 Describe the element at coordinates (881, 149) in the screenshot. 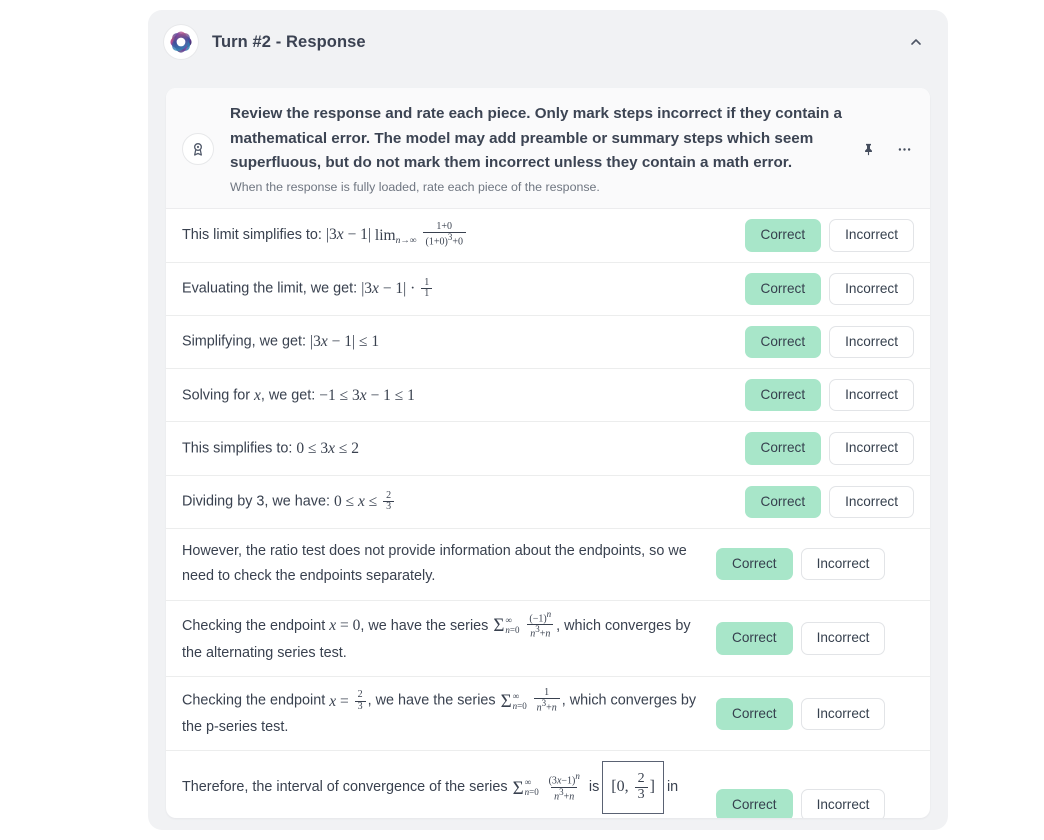

I see `instruction-actions` at that location.